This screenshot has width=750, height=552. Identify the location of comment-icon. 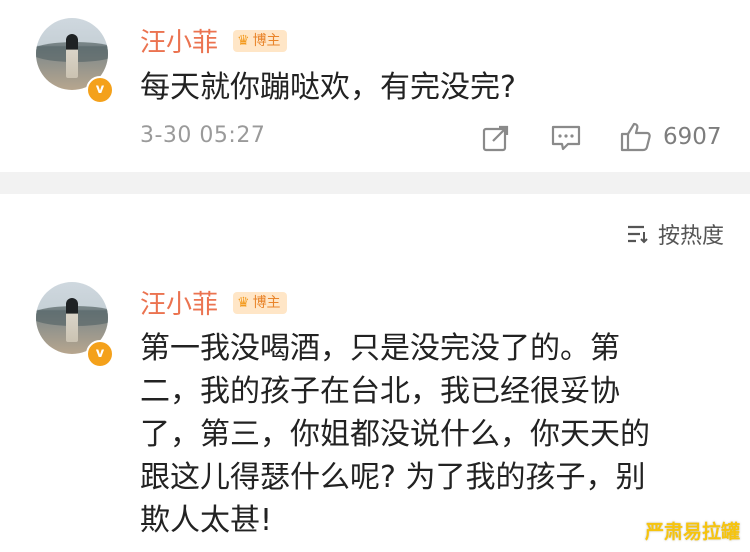
(566, 138).